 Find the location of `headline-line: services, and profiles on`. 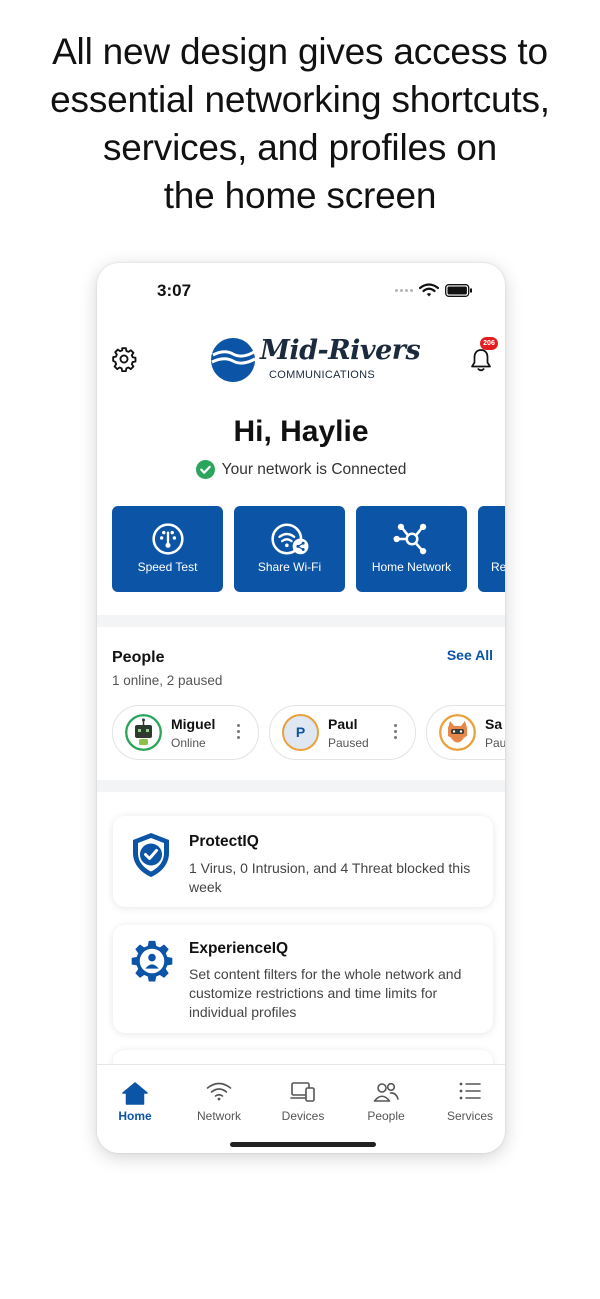

headline-line: services, and profiles on is located at coordinates (300, 147).